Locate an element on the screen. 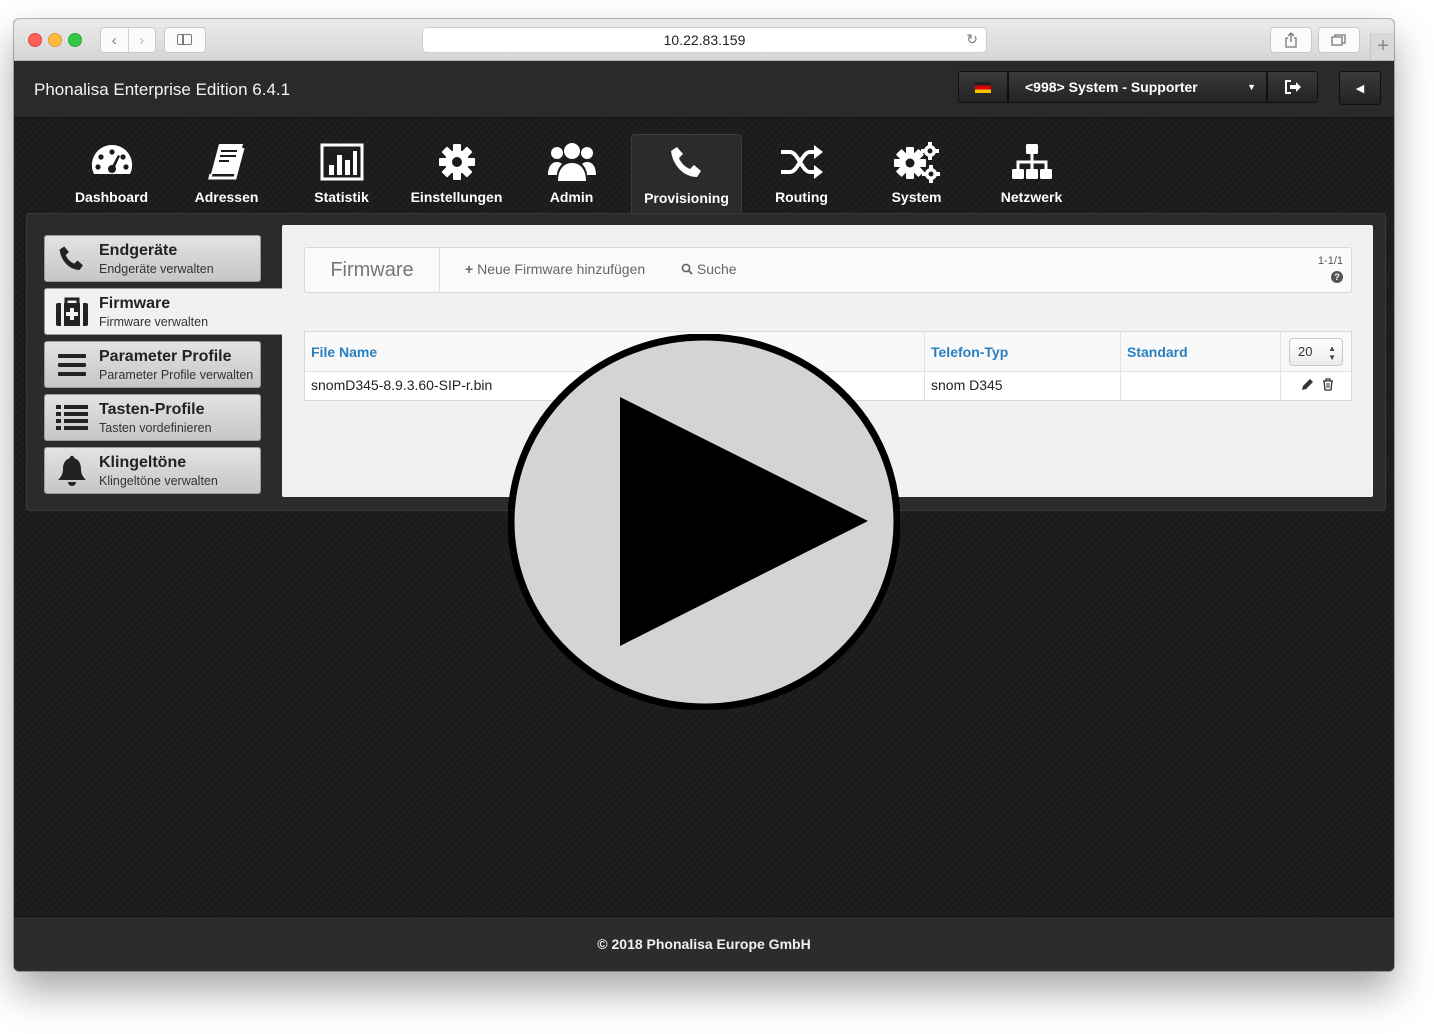  nav-label: System is located at coordinates (916, 197).